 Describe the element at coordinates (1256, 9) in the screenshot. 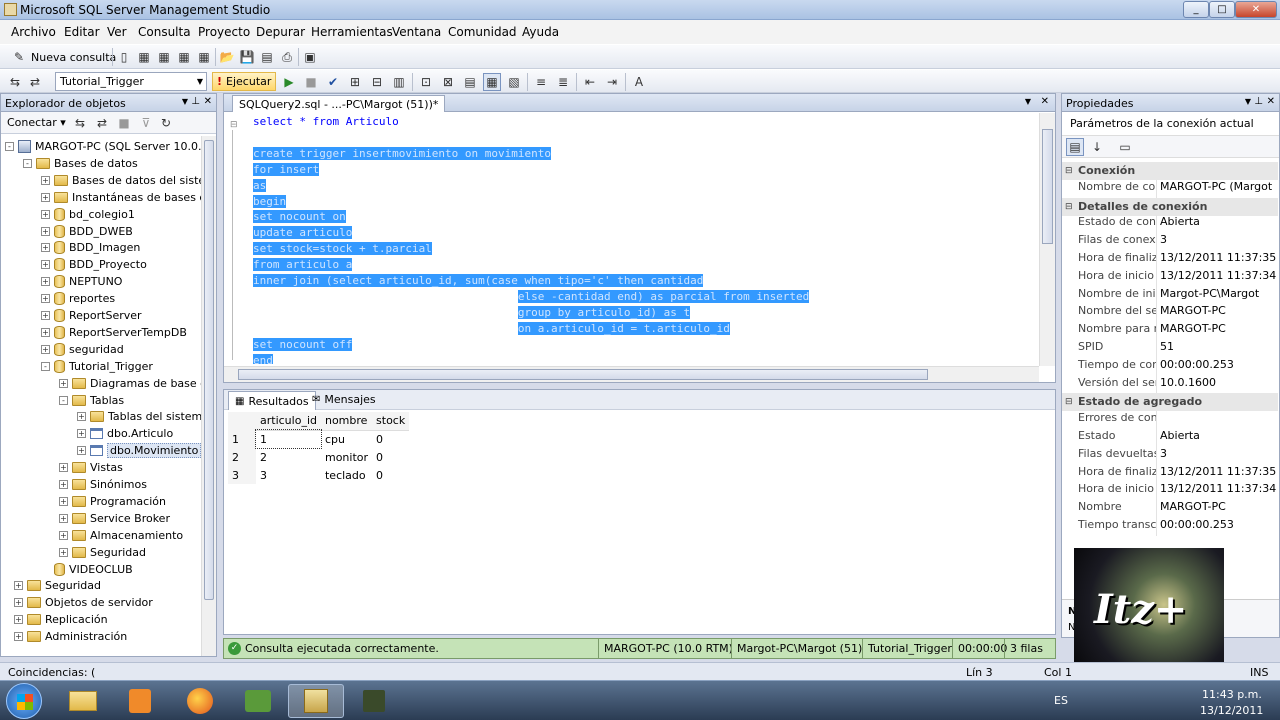

I see `close-button: ✕` at that location.